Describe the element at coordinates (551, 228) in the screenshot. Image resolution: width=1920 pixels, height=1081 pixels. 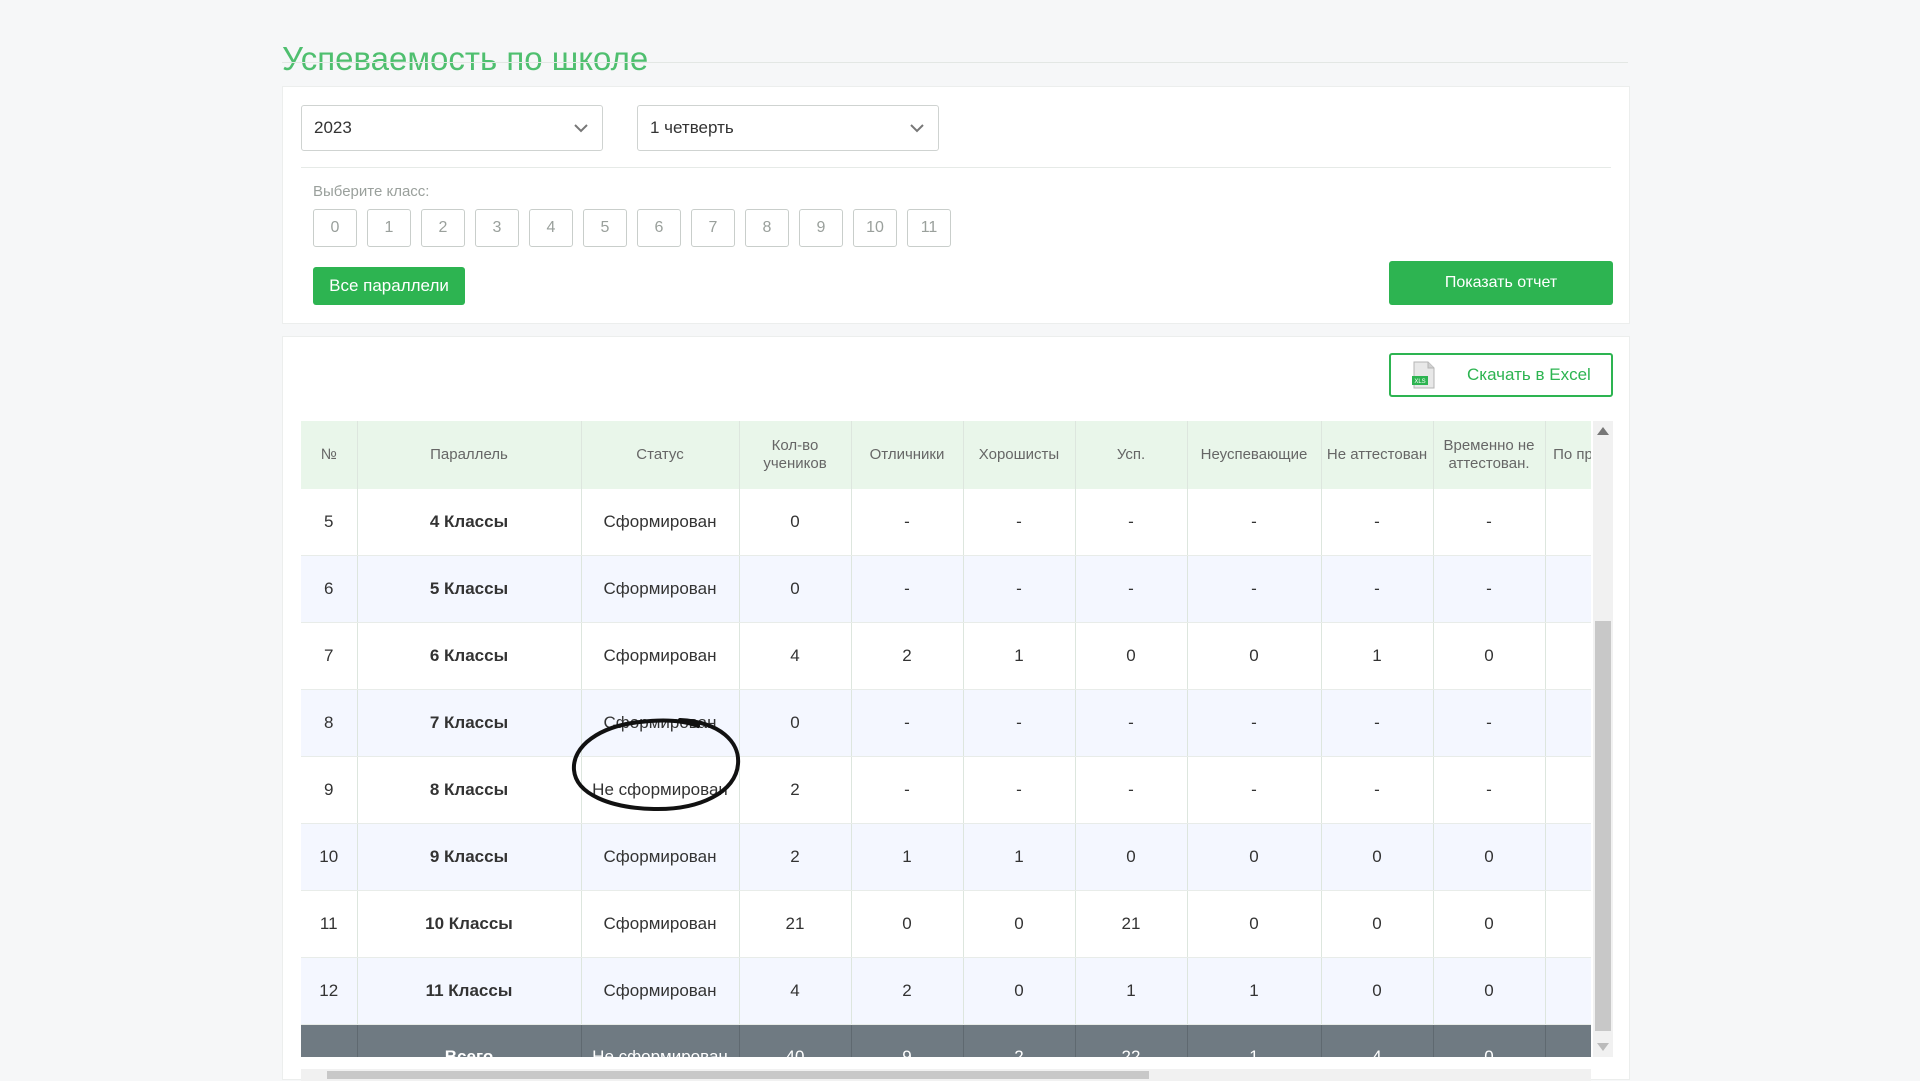
I see `class-button: 4` at that location.